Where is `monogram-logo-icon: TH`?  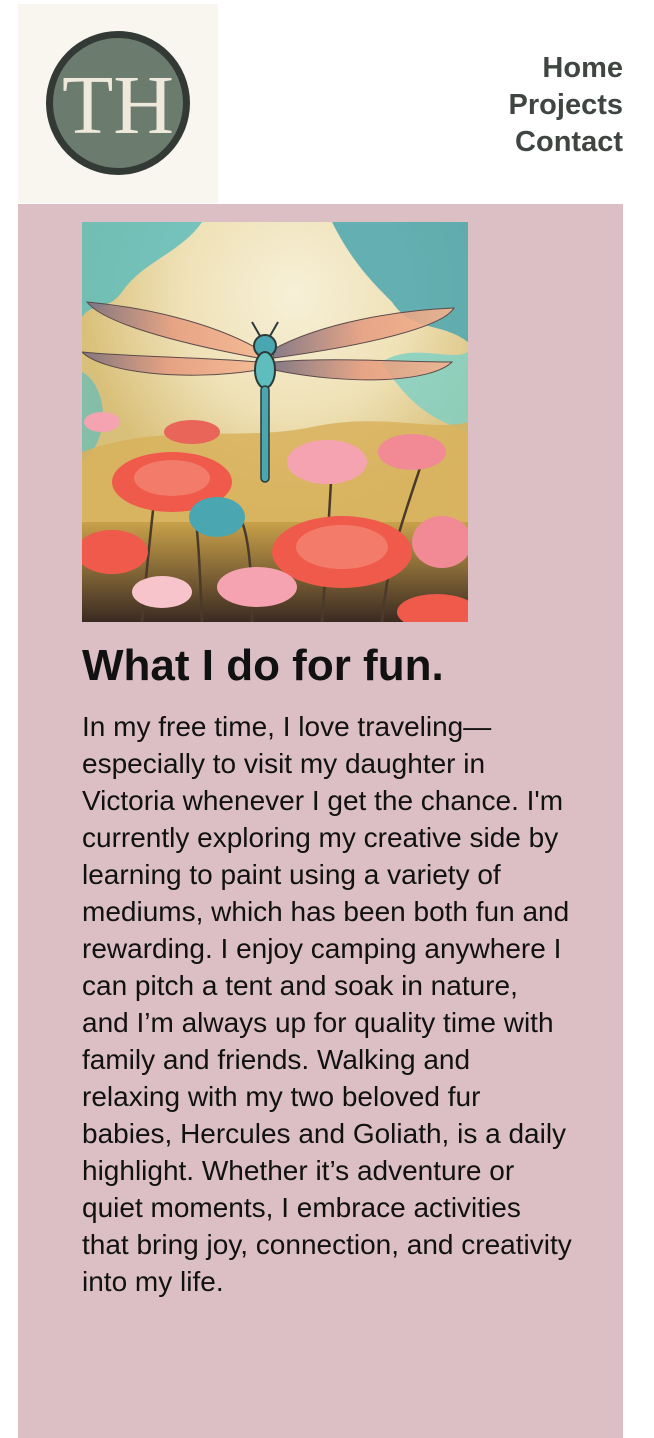
monogram-logo-icon: TH is located at coordinates (118, 103).